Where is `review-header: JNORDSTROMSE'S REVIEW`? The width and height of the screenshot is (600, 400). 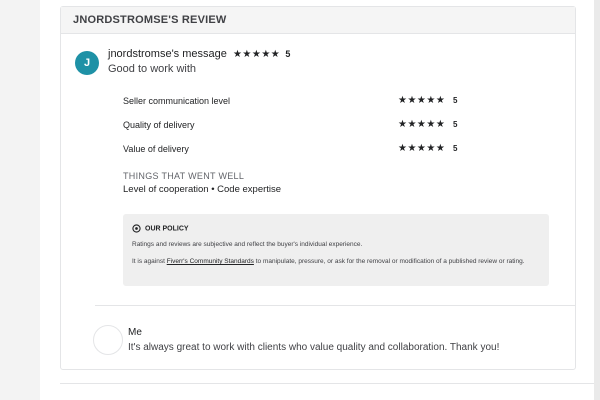 review-header: JNORDSTROMSE'S REVIEW is located at coordinates (318, 20).